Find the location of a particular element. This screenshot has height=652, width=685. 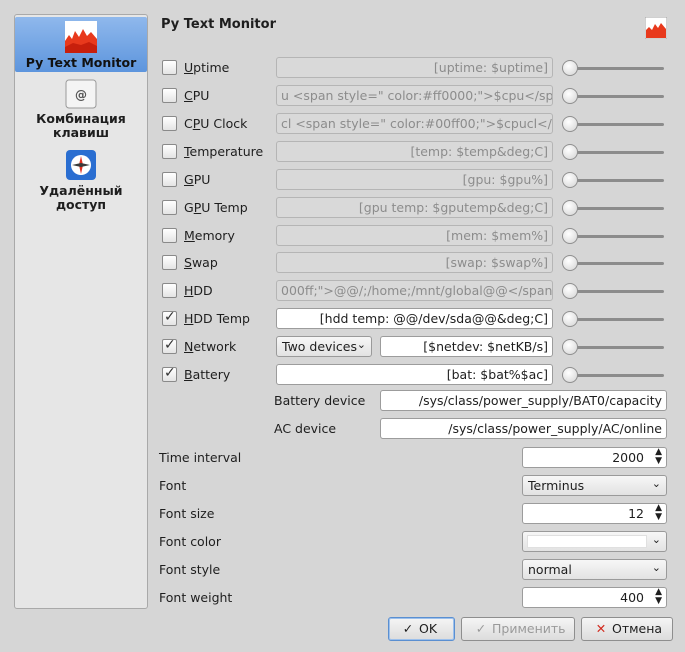

row-label: GPU is located at coordinates (197, 179).